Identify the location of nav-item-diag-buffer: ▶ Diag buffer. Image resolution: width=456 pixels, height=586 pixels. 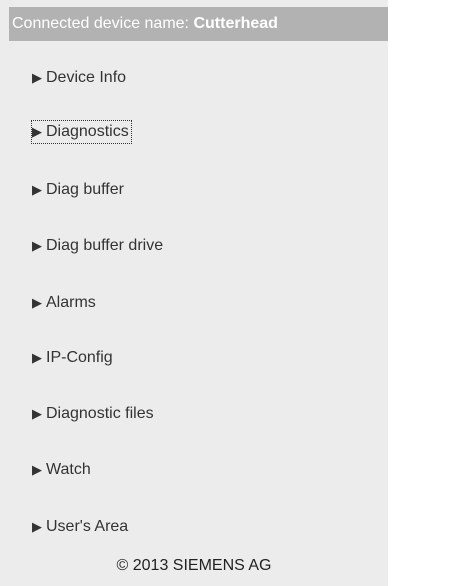
(78, 190).